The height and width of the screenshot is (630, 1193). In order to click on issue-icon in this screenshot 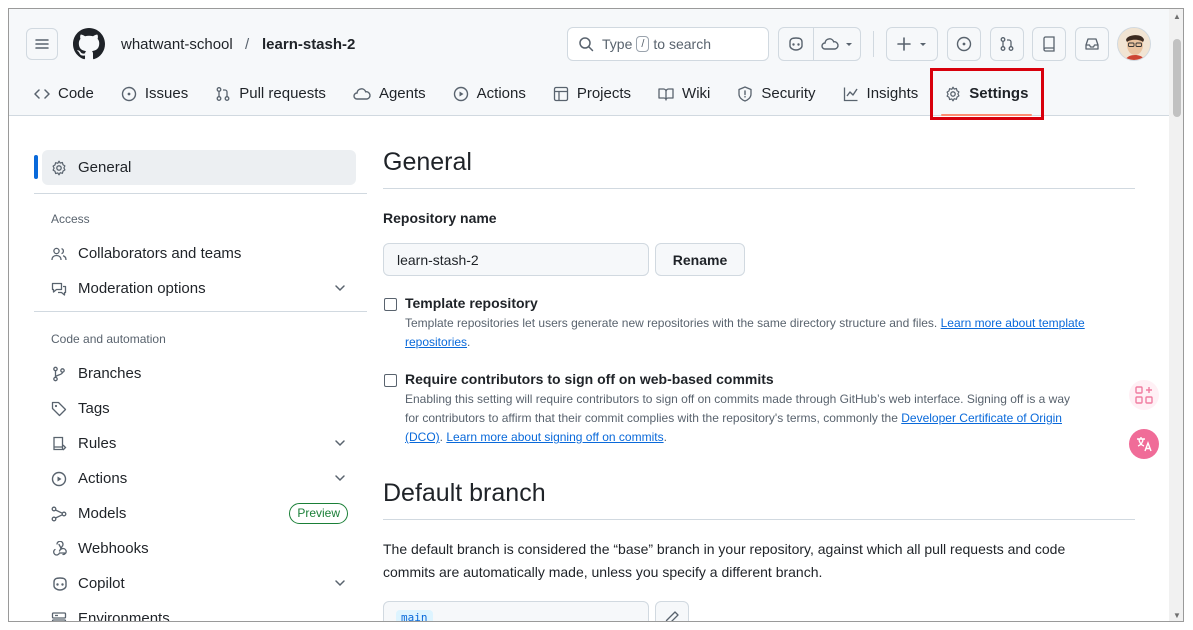, I will do `click(129, 93)`.